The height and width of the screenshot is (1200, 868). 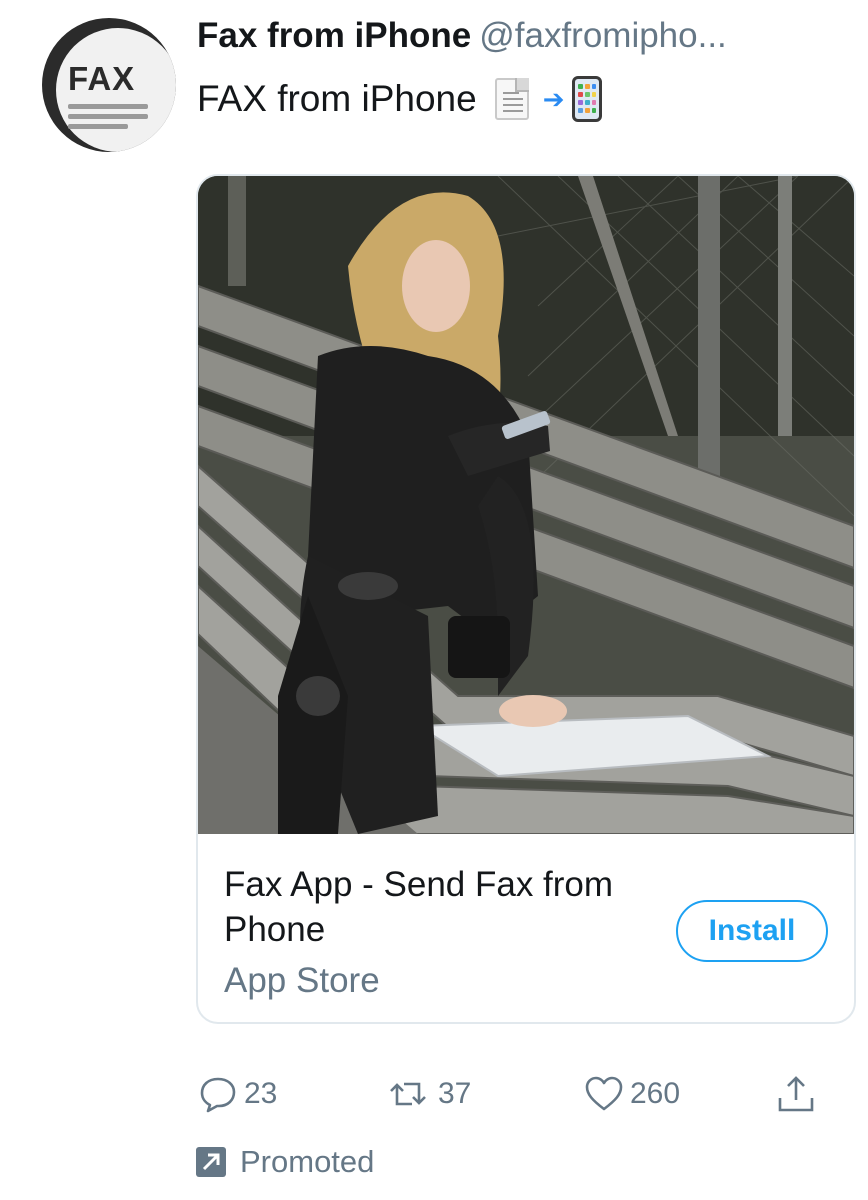 What do you see at coordinates (307, 1161) in the screenshot?
I see `promoted-label: Promoted` at bounding box center [307, 1161].